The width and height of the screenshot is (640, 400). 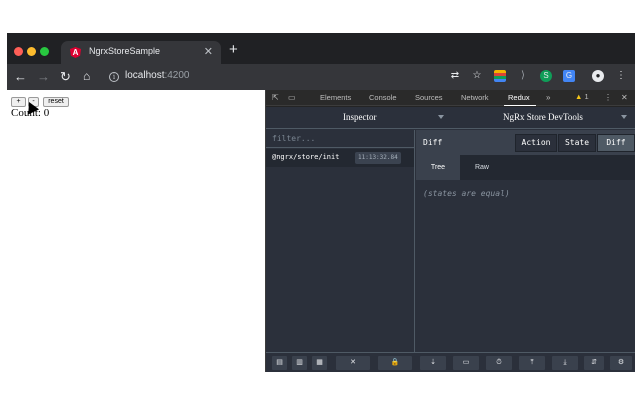 I want to click on reset-button: reset, so click(x=56, y=102).